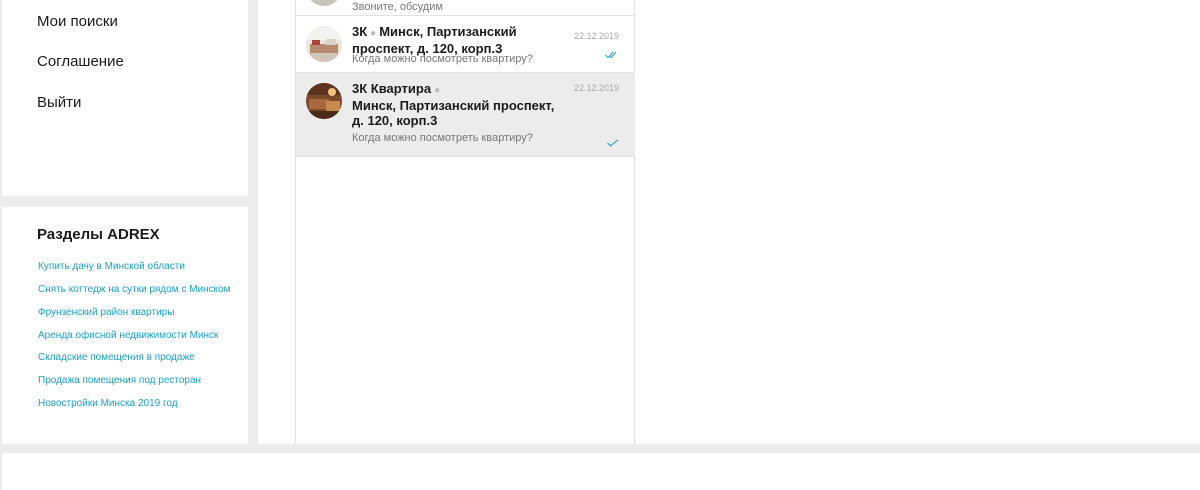 Image resolution: width=1200 pixels, height=490 pixels. Describe the element at coordinates (125, 98) in the screenshot. I see `user-menu-panel: Мои поиски Соглашение Выйти` at that location.